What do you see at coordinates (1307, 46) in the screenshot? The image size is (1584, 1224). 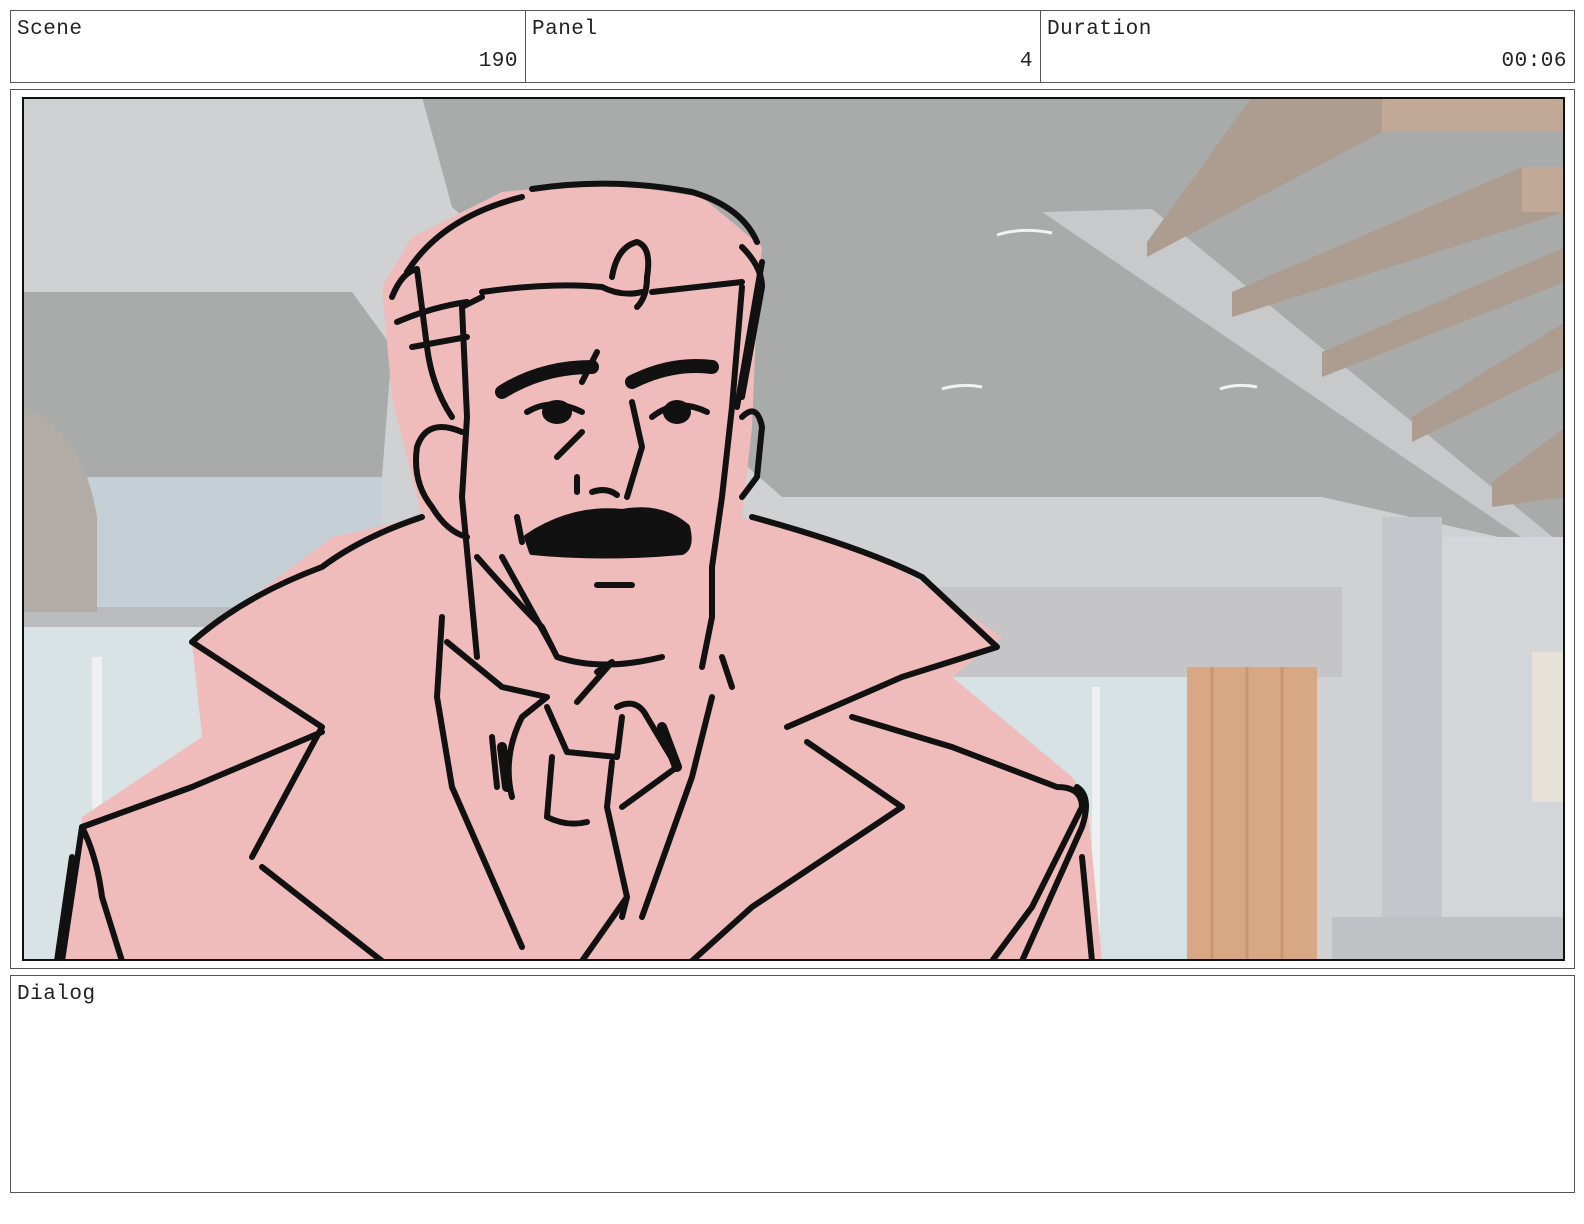 I see `duration-field: Duration 00:06` at bounding box center [1307, 46].